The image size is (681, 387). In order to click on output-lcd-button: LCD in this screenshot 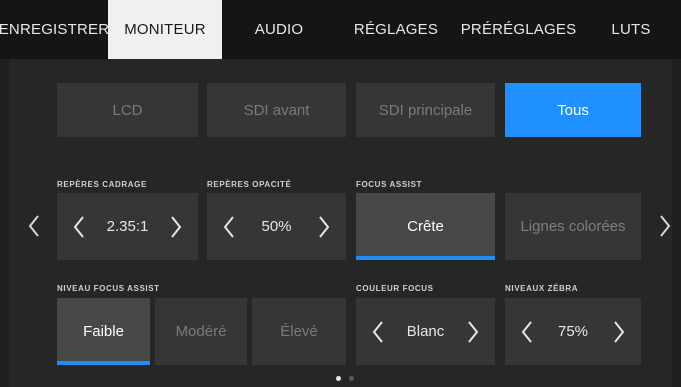, I will do `click(127, 110)`.